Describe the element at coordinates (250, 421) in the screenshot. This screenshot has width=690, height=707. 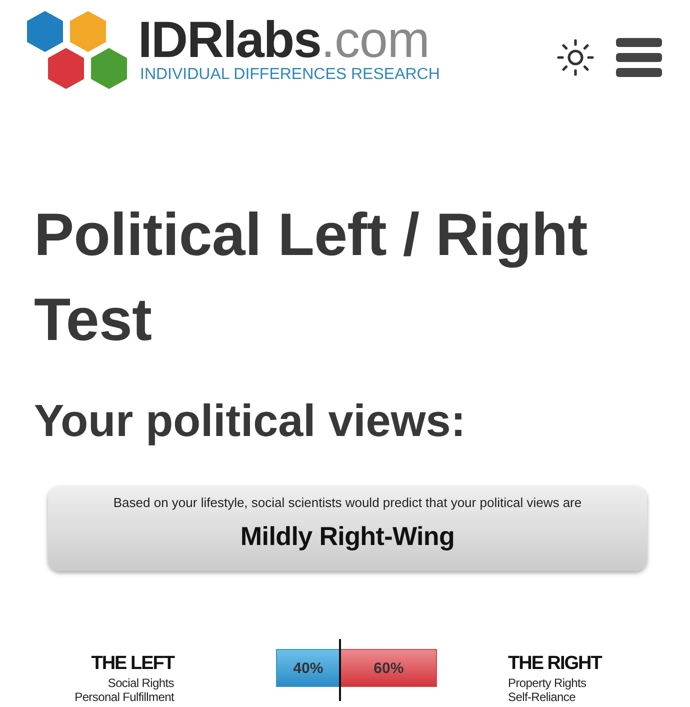
I see `section-heading: Your political views:` at that location.